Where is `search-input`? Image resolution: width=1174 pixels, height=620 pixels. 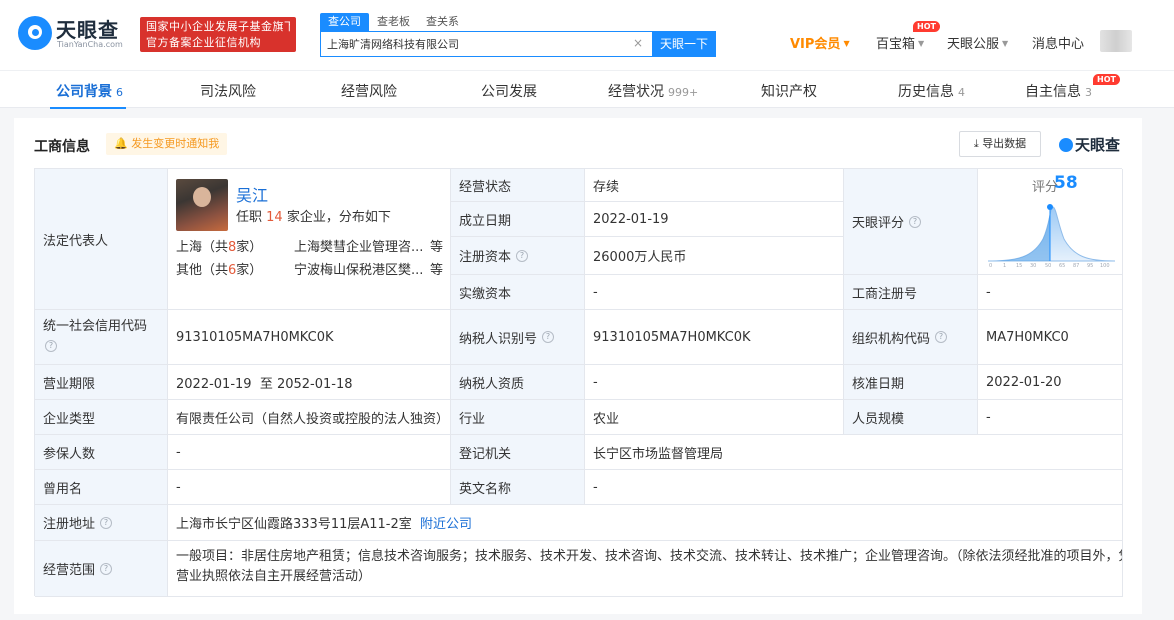
search-input is located at coordinates (477, 44).